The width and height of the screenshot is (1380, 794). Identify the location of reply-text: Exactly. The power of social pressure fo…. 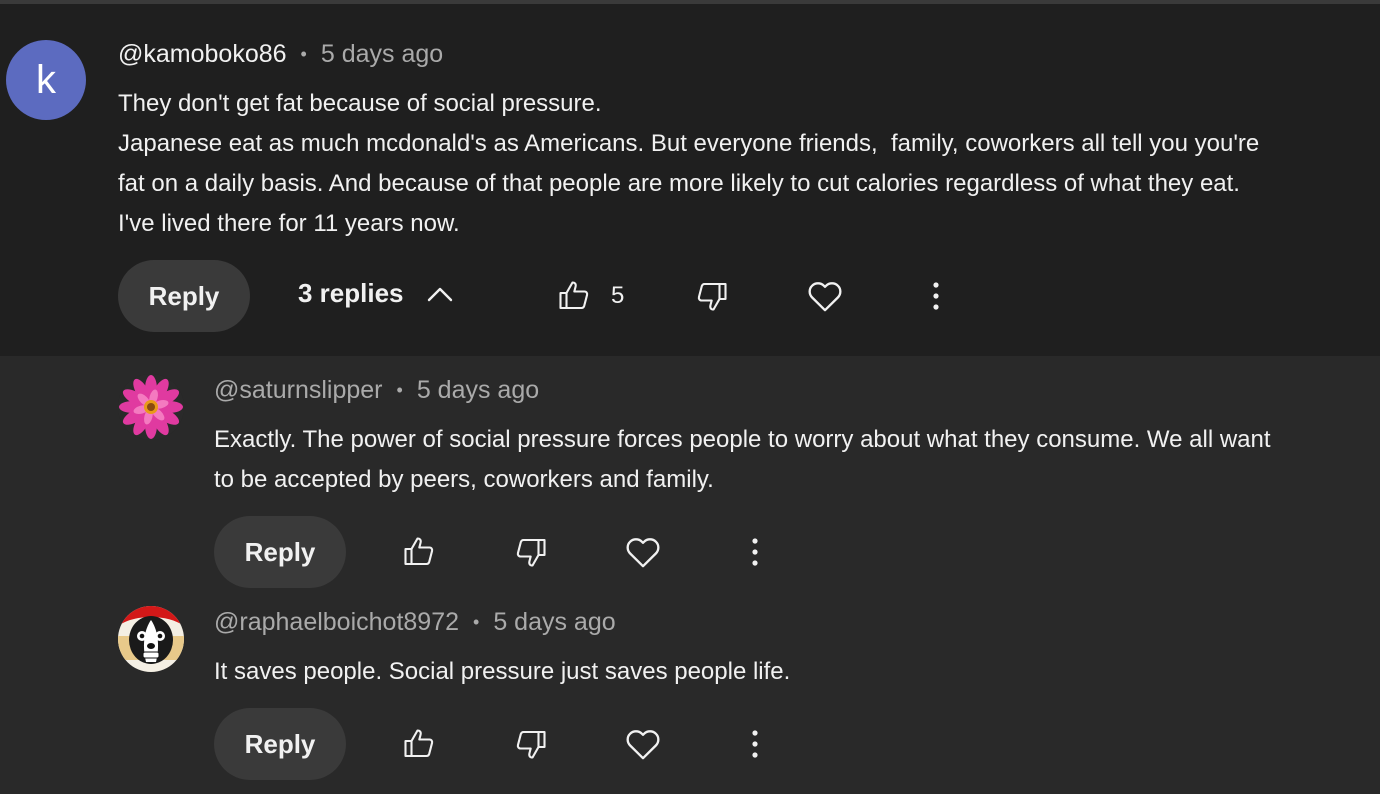
(742, 459).